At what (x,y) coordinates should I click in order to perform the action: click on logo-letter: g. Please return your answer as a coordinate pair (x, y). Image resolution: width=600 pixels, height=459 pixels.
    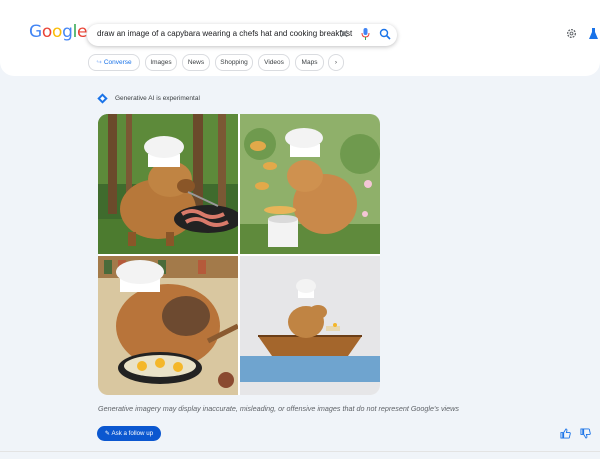
    Looking at the image, I should click on (67, 32).